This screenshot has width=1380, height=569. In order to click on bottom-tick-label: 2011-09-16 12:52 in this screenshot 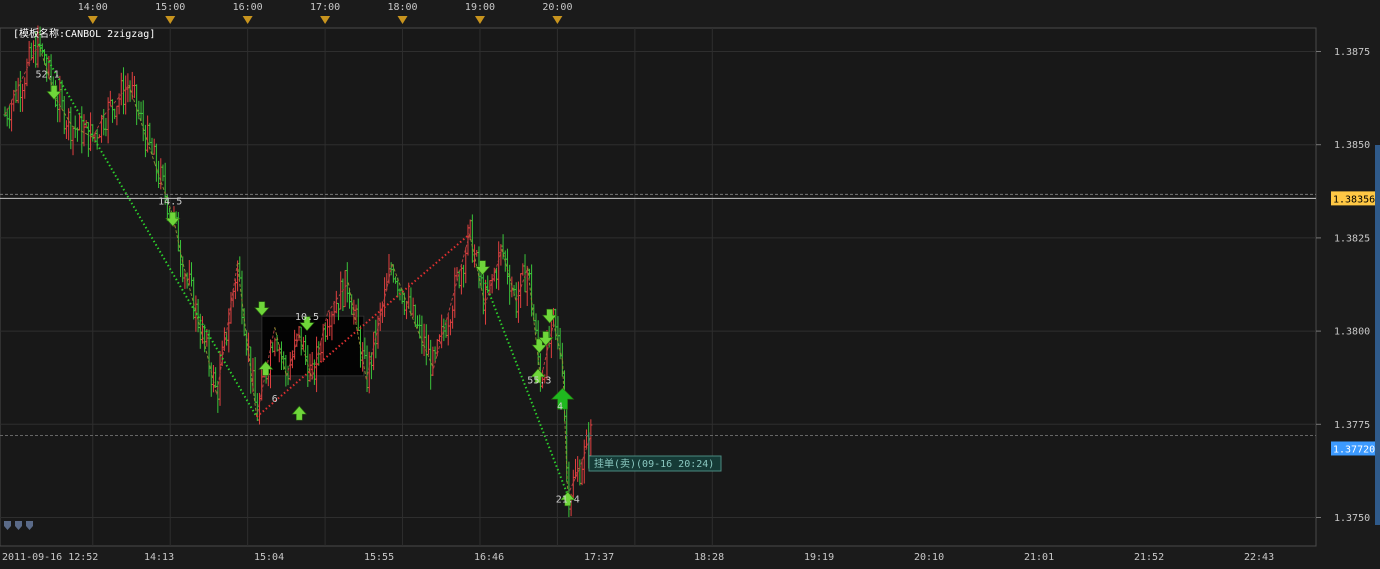, I will do `click(50, 557)`.